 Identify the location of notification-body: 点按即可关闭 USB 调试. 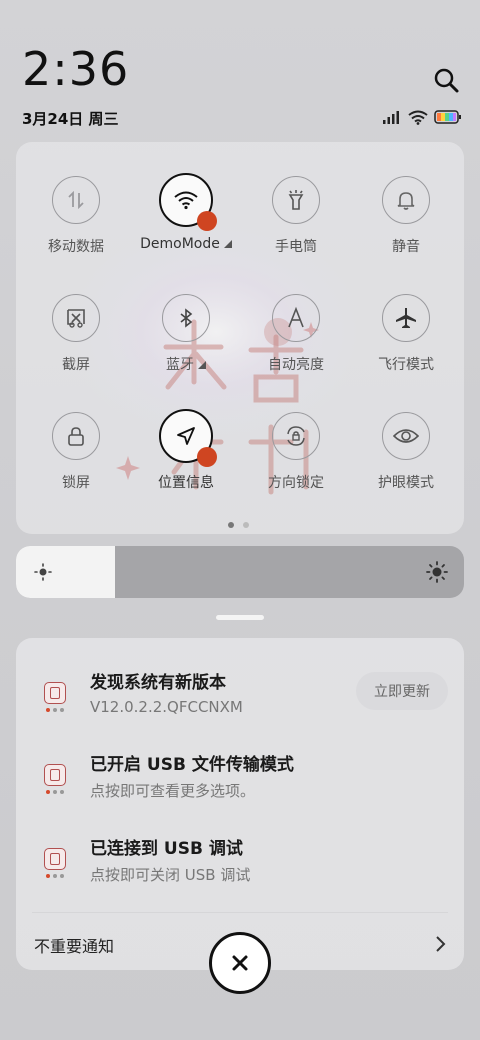
(170, 875).